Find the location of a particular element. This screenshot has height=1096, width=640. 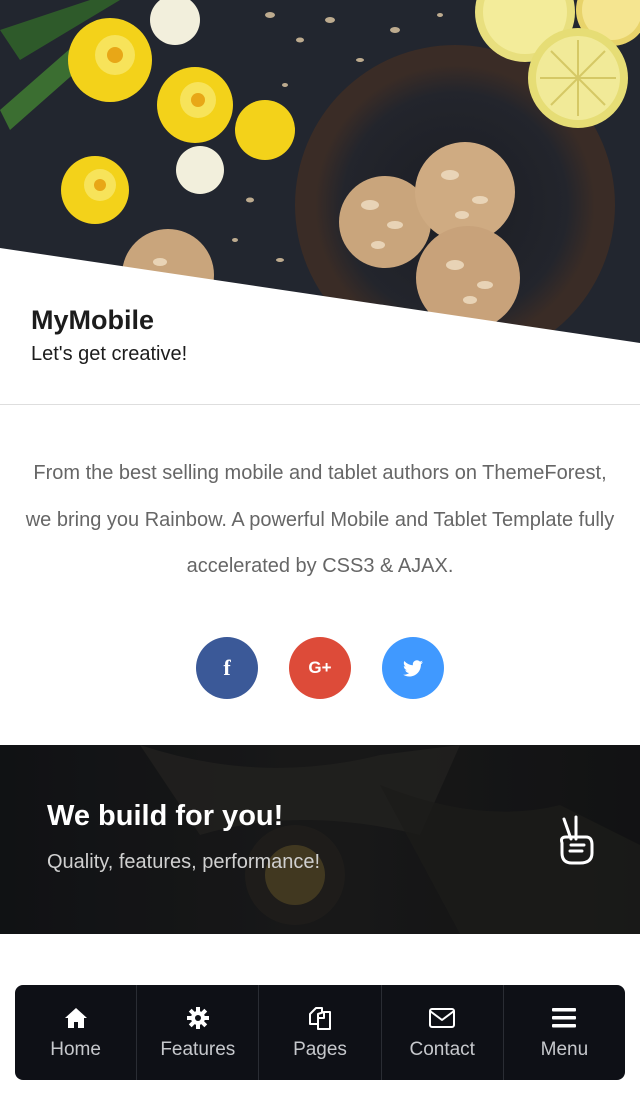

nav-pages: Pages is located at coordinates (320, 1032).